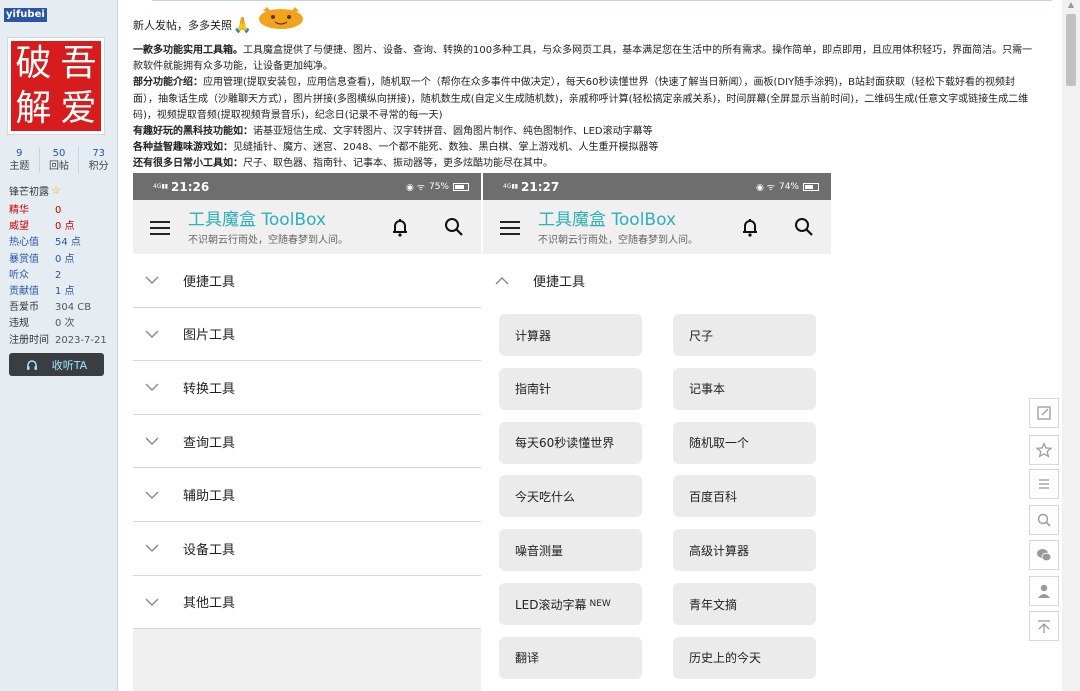  I want to click on category-row: 设备工具, so click(307, 548).